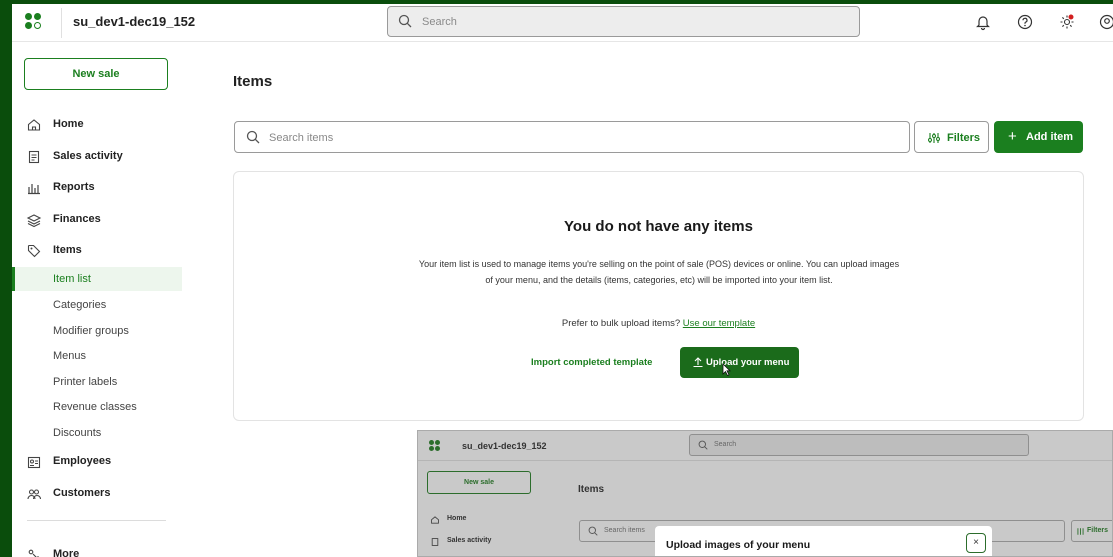 The width and height of the screenshot is (1113, 557). What do you see at coordinates (591, 489) in the screenshot?
I see `preview-page-title: Items` at bounding box center [591, 489].